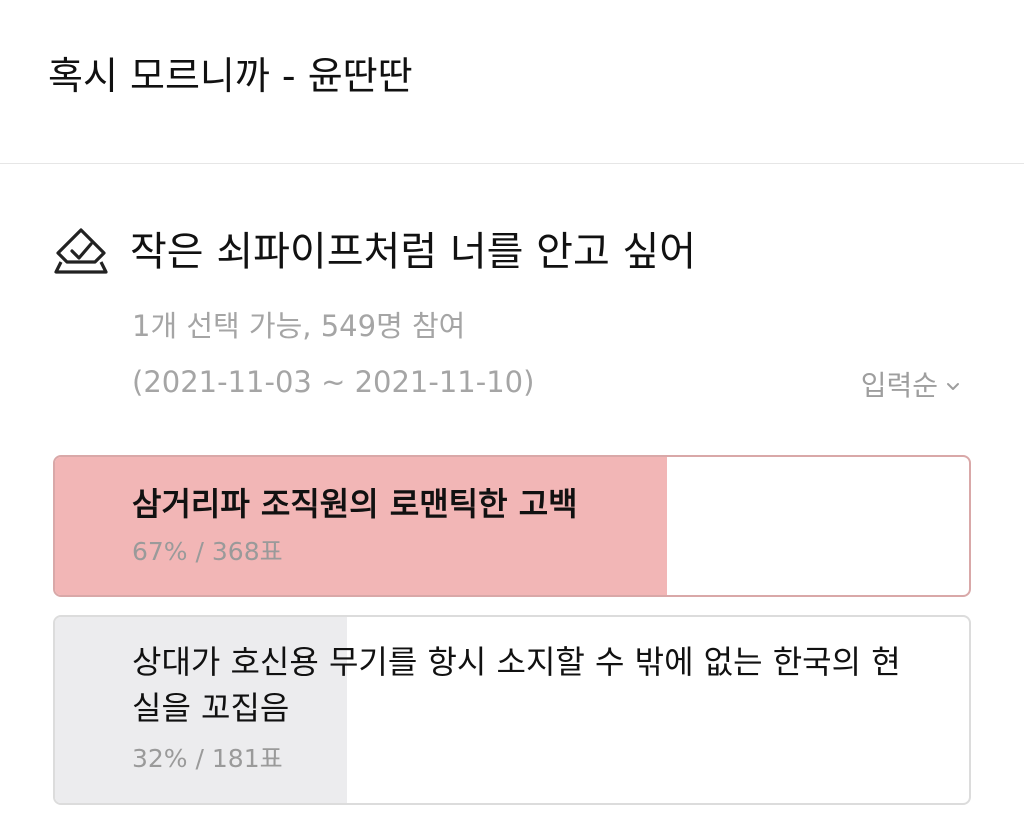 The height and width of the screenshot is (834, 1024). What do you see at coordinates (953, 386) in the screenshot?
I see `chevron-down-icon` at bounding box center [953, 386].